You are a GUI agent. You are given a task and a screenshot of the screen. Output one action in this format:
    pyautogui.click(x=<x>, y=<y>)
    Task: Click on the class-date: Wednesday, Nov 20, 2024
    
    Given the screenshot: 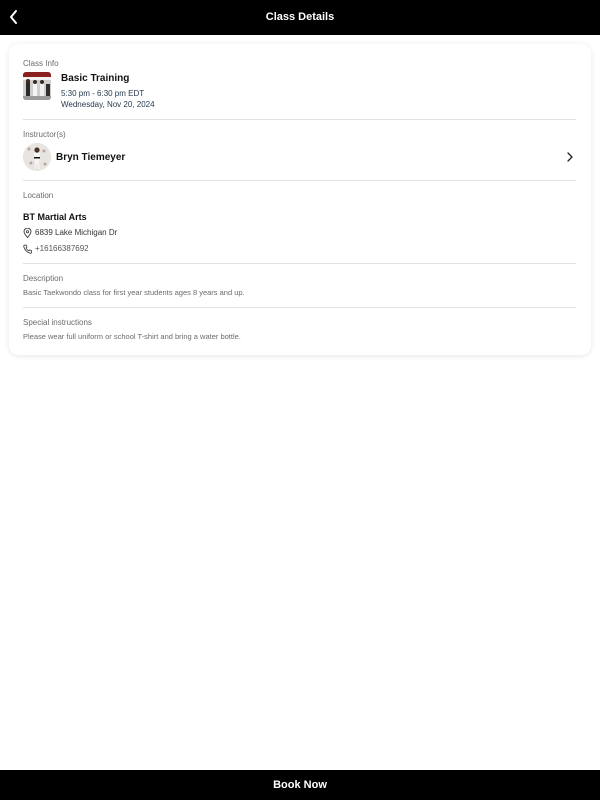 What is the action you would take?
    pyautogui.click(x=108, y=104)
    